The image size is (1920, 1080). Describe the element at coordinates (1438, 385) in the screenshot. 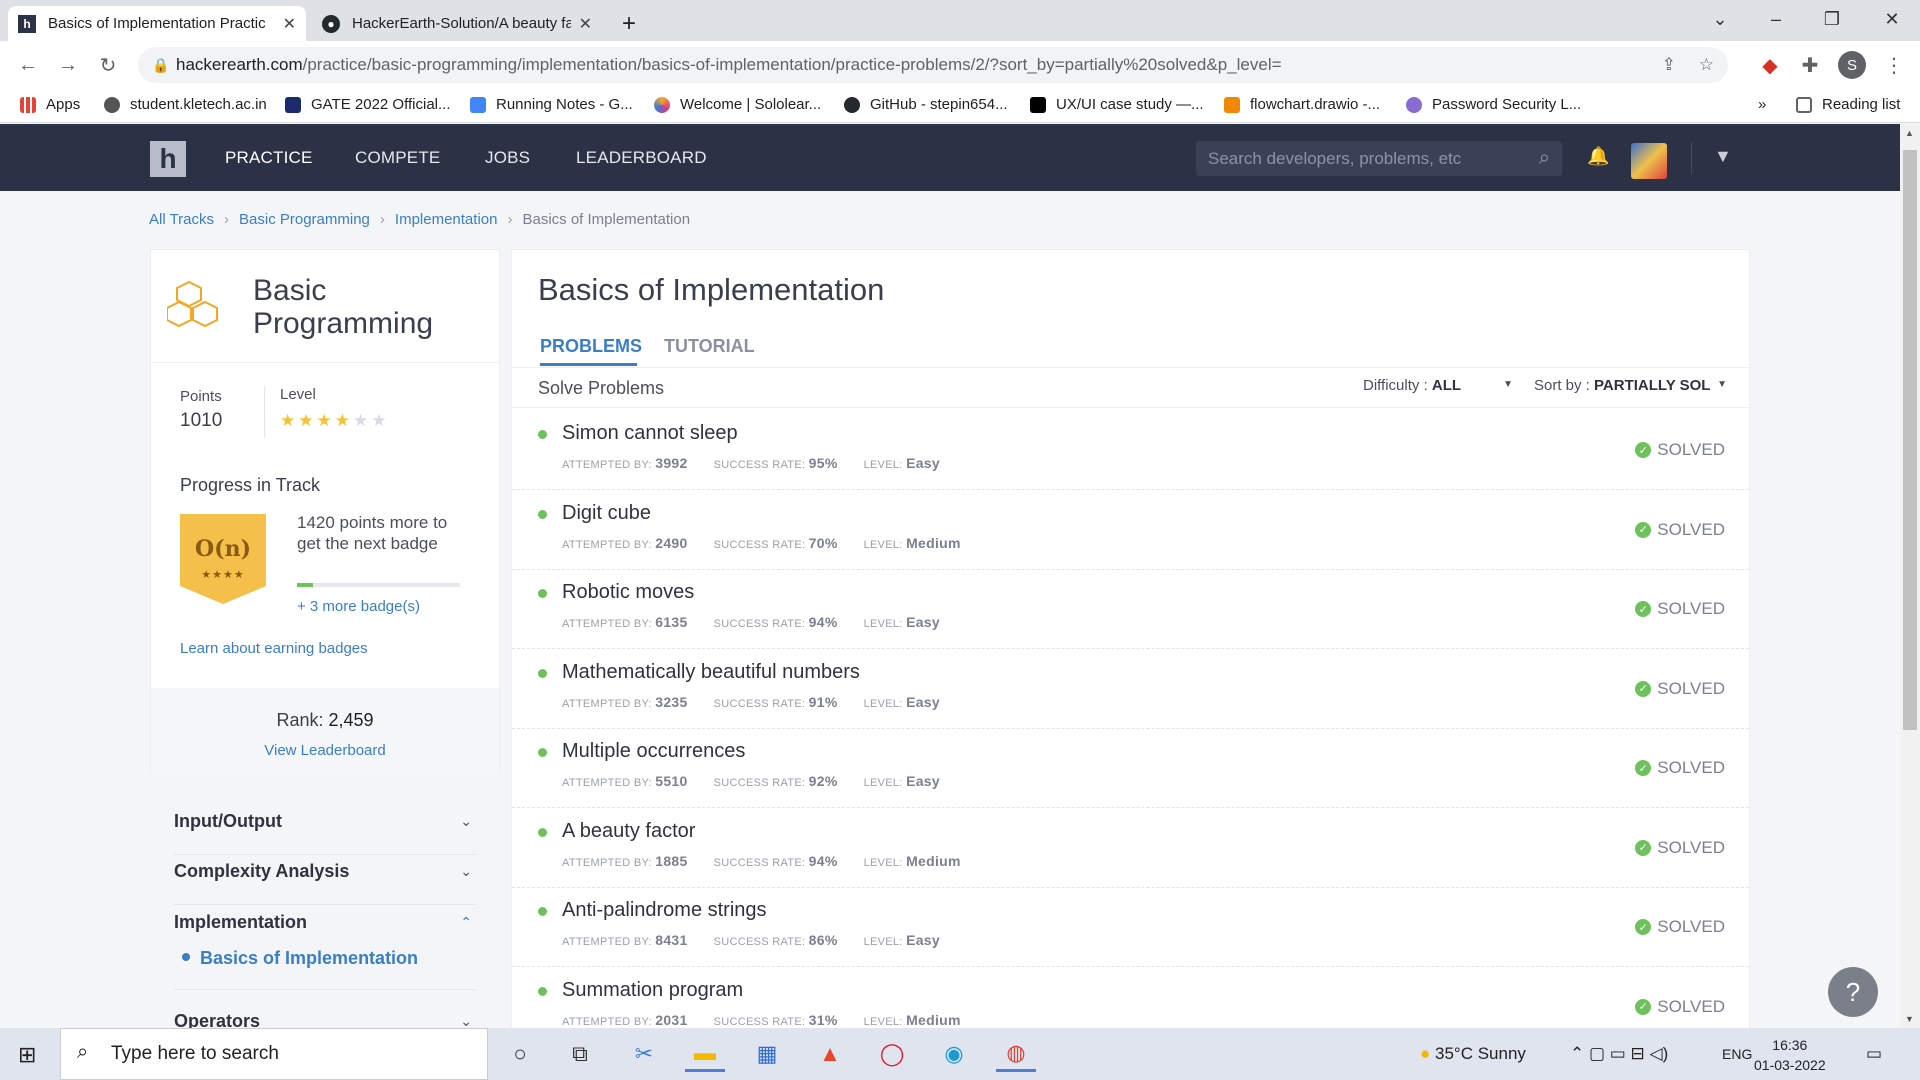

I see `difficulty-dropdown: Difficulty : ALL ▼` at that location.